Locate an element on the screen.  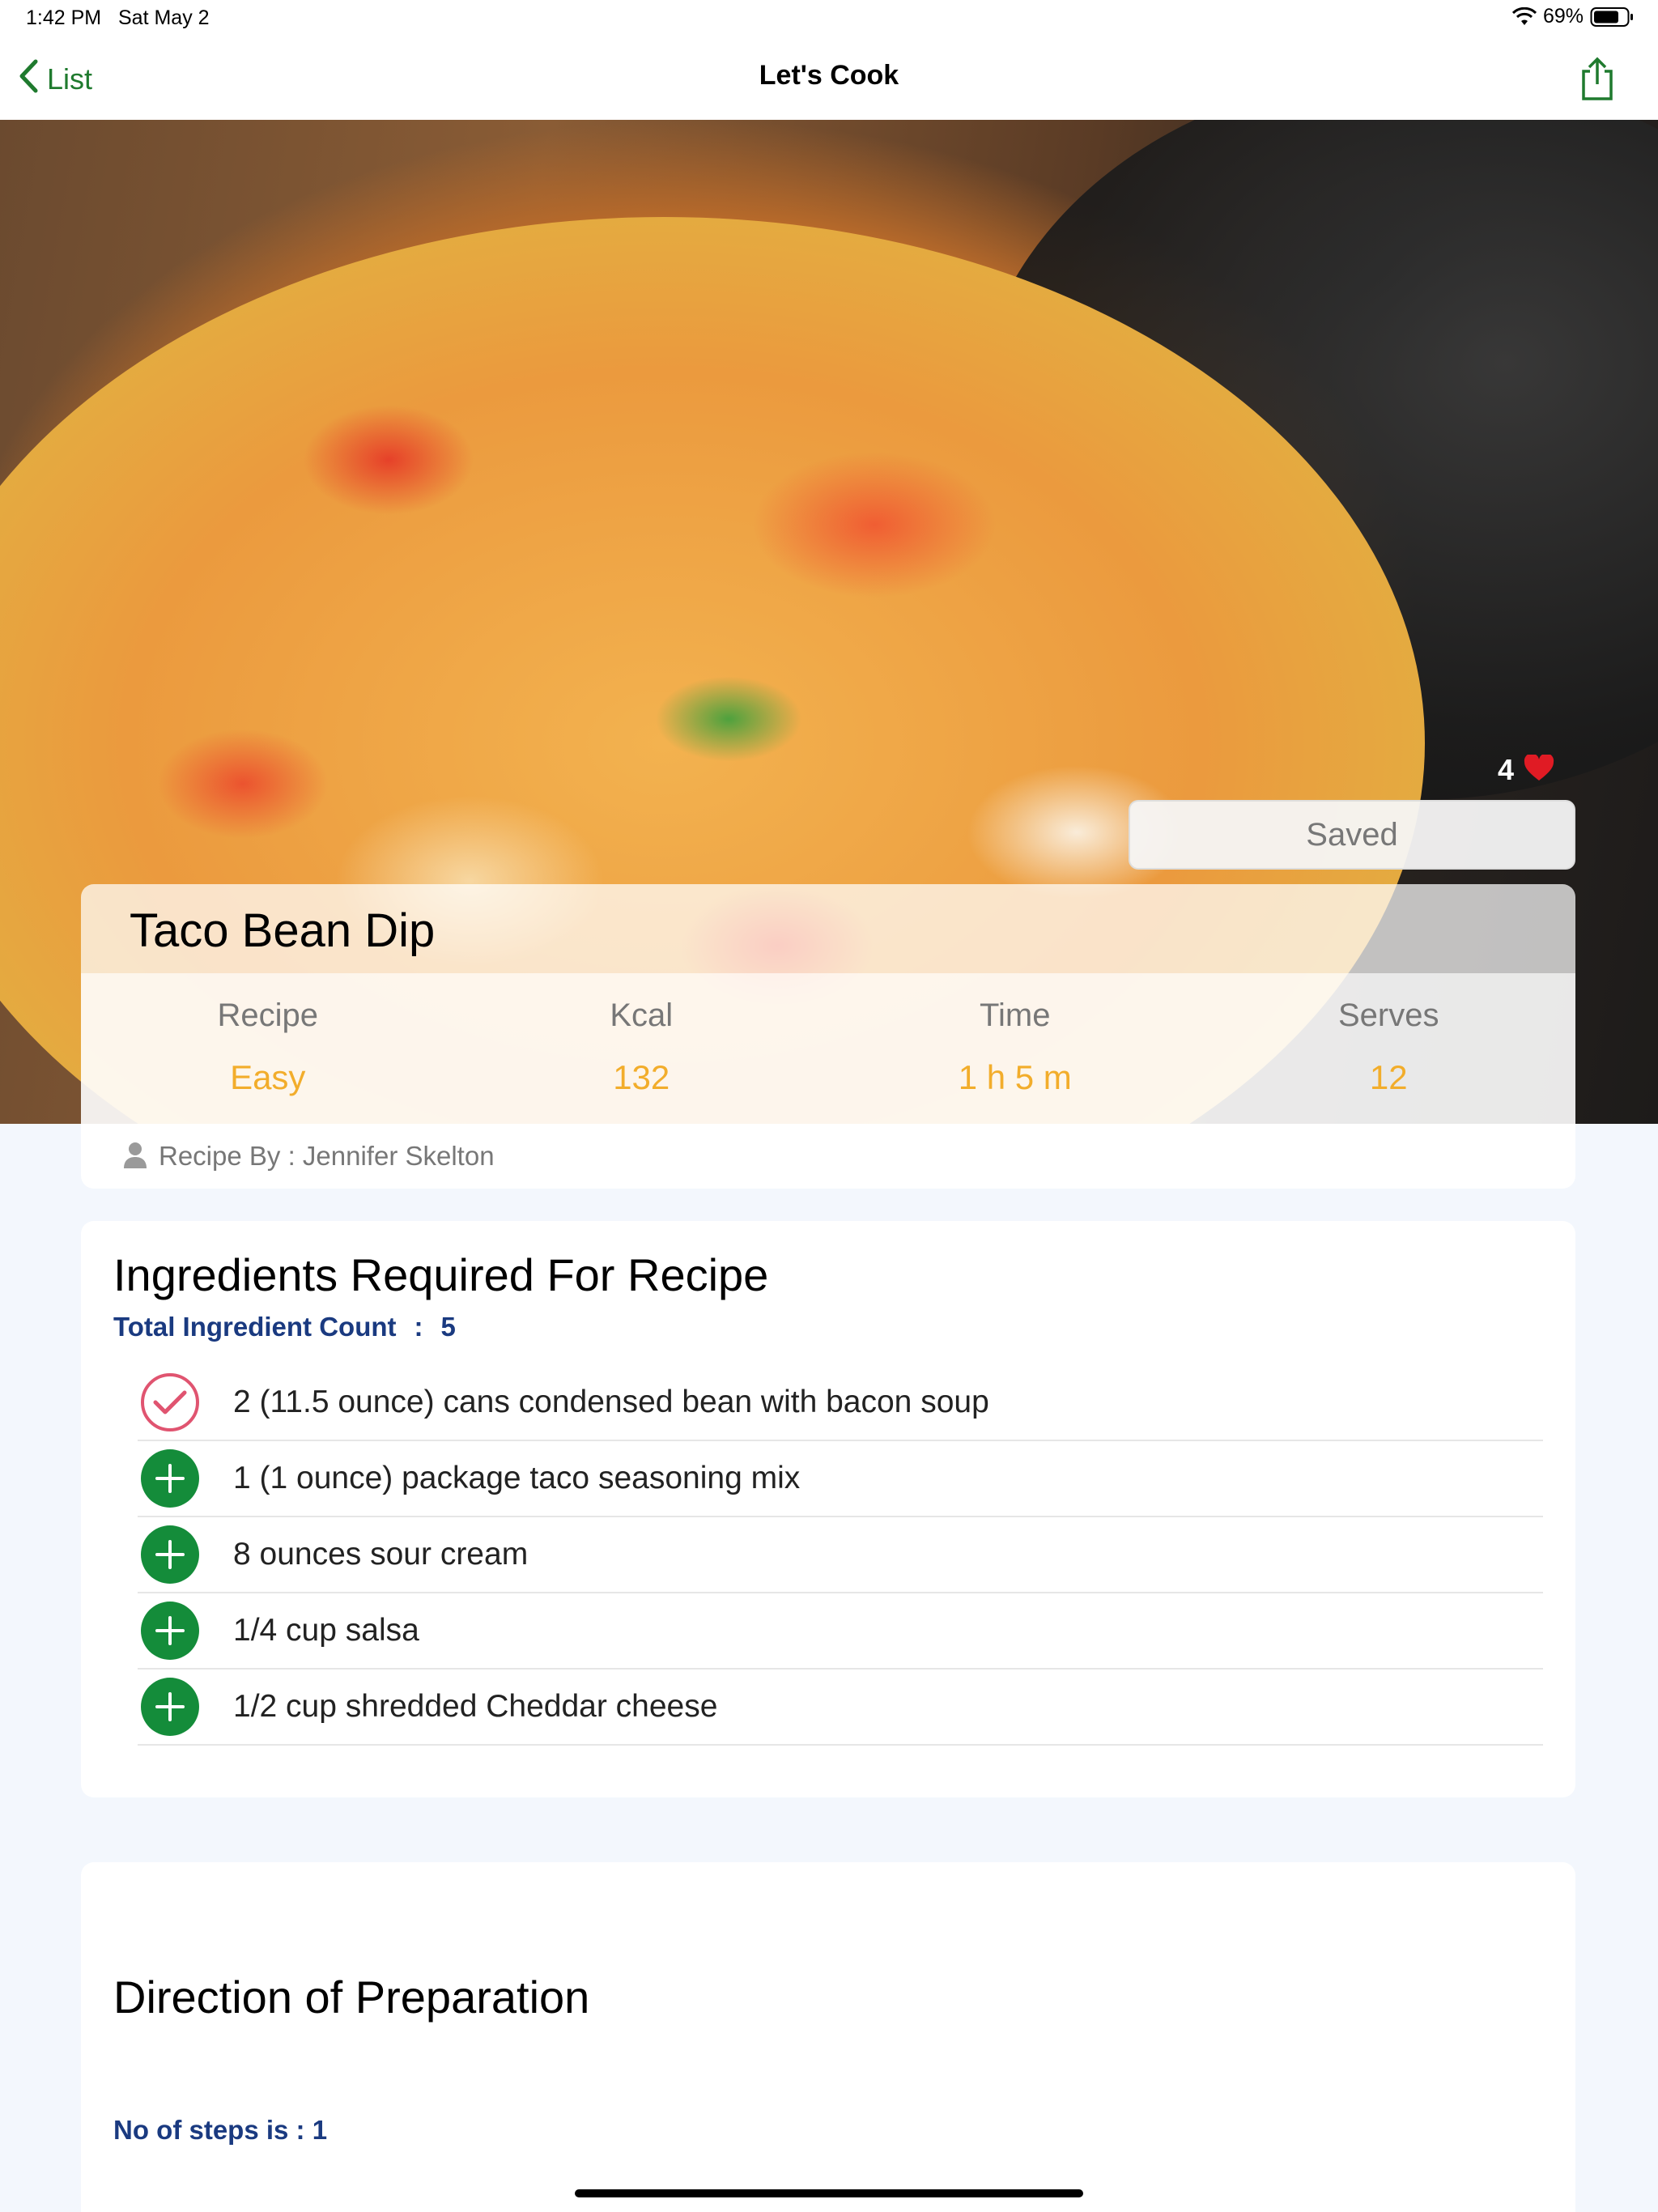
stat-value: 1 h 5 m is located at coordinates (1015, 1077).